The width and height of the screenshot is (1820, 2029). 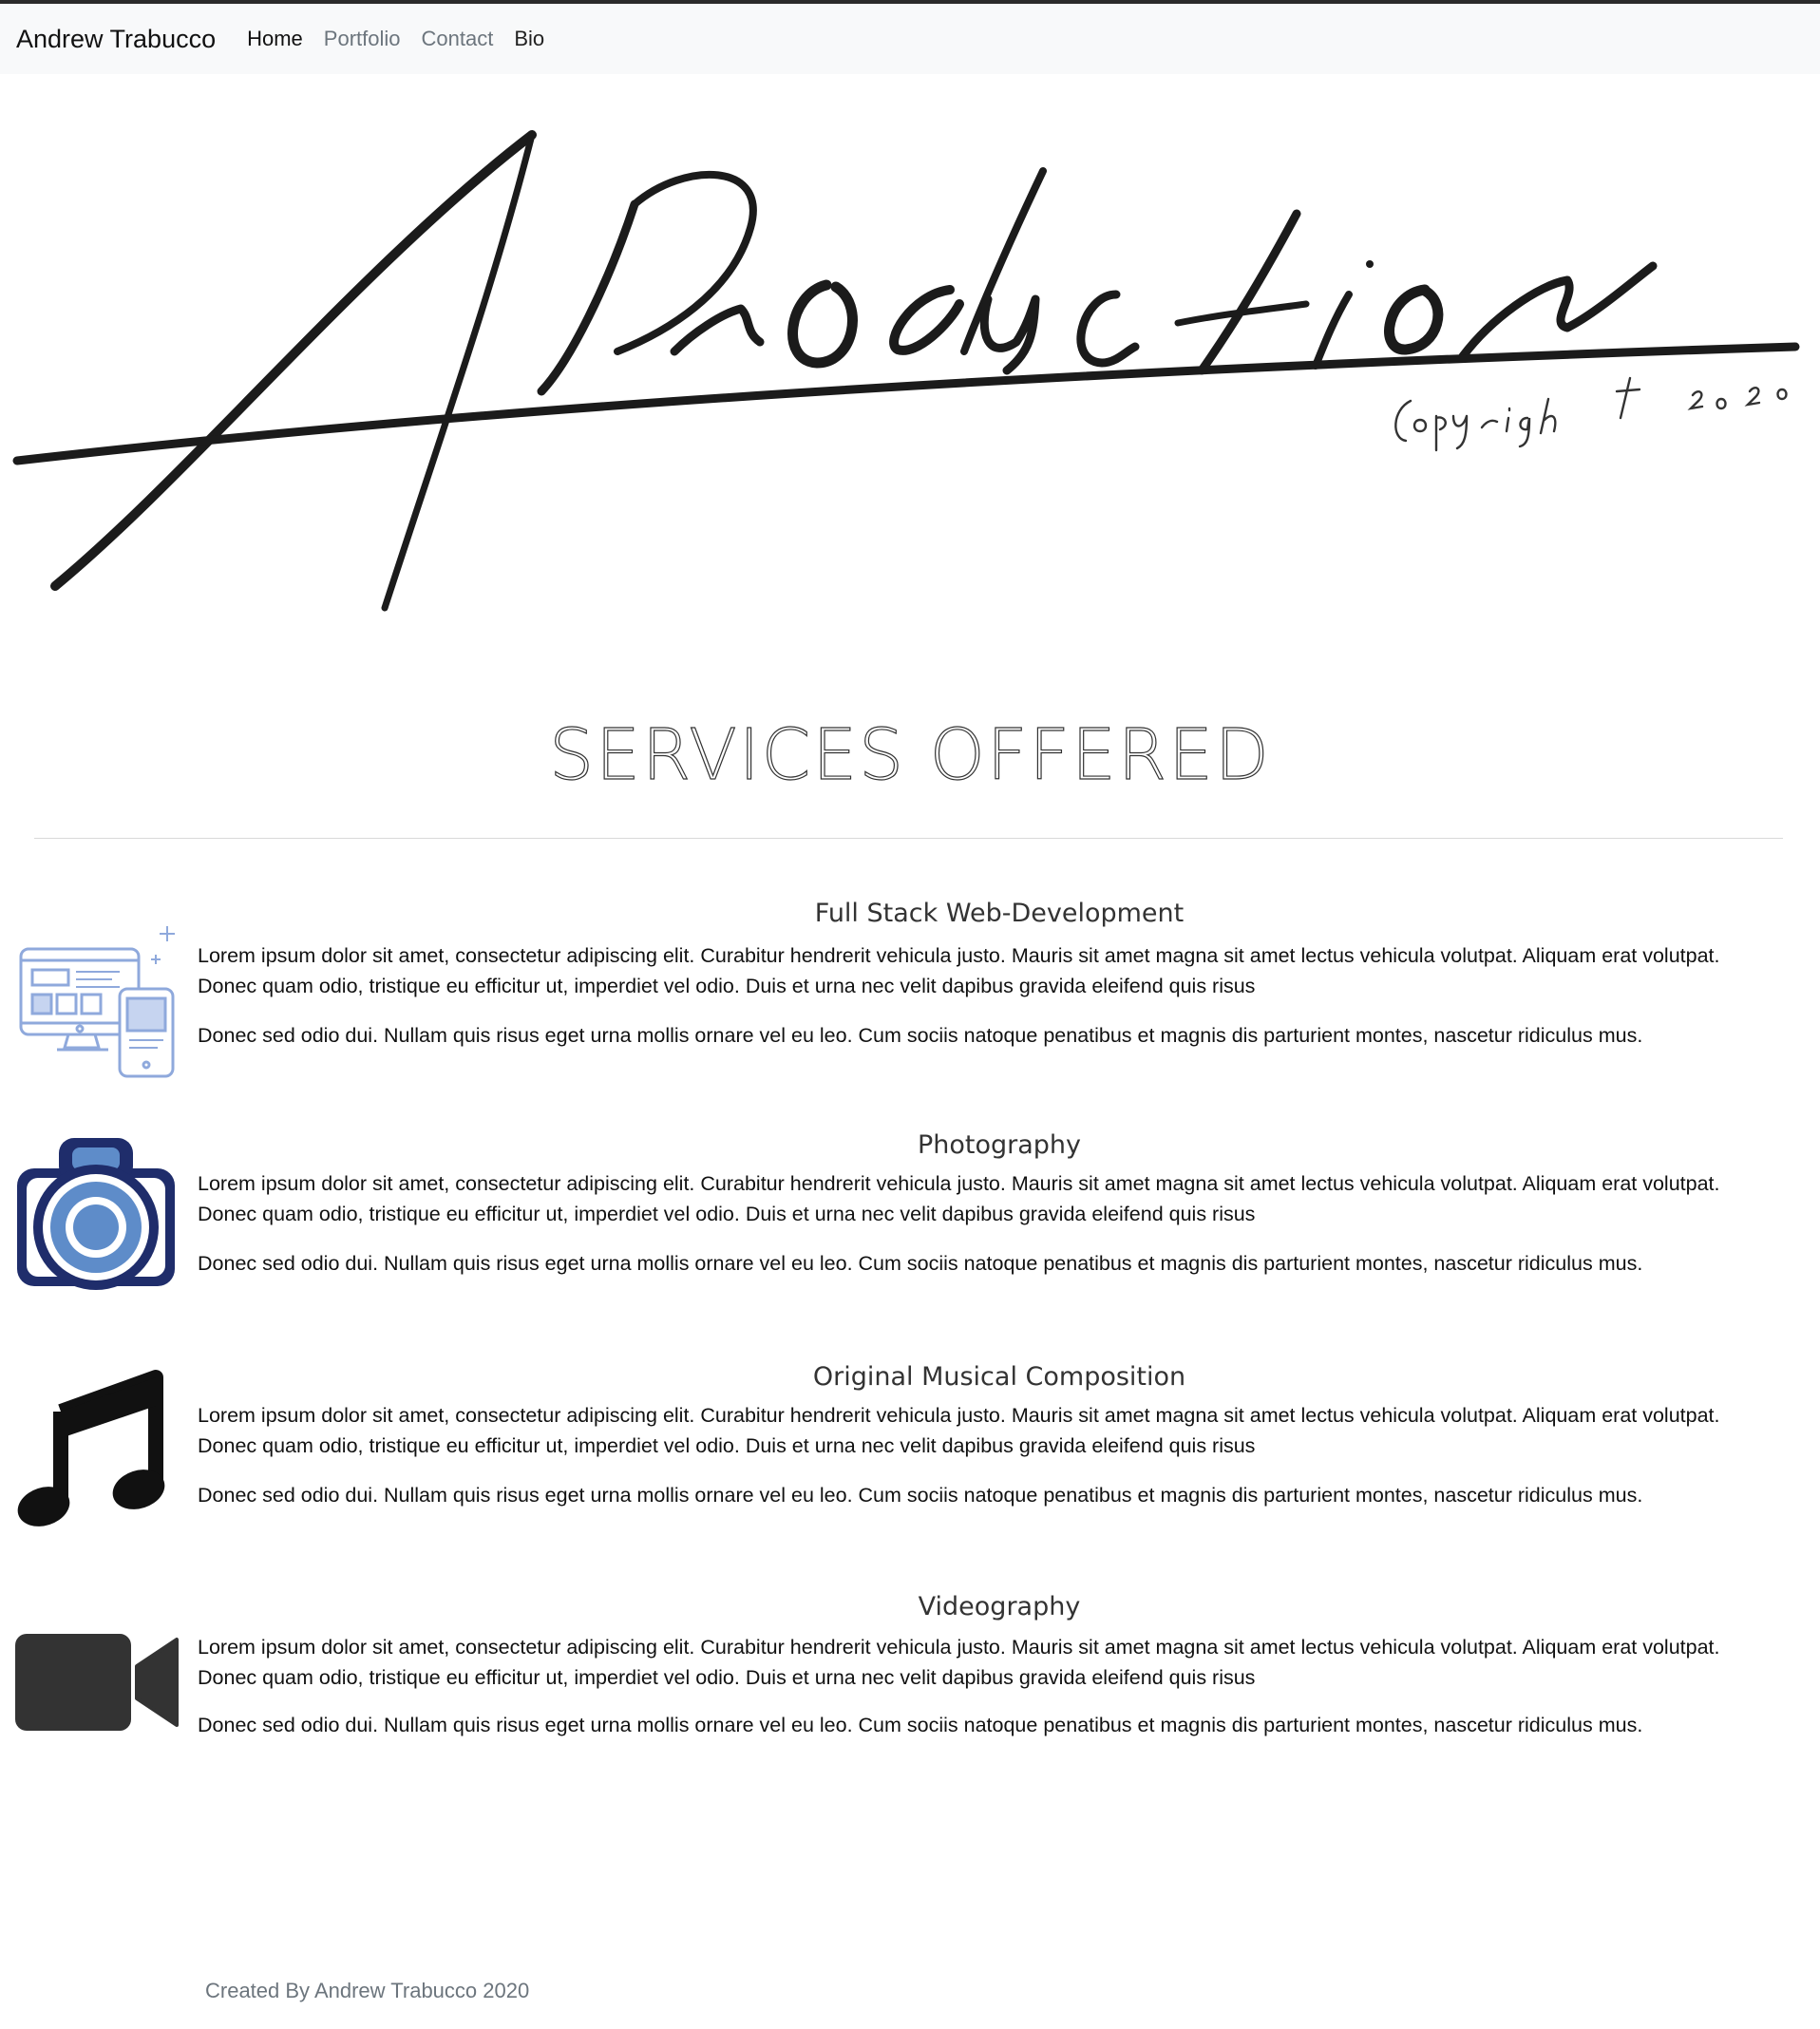 I want to click on service-title-photography: Photography, so click(x=999, y=1145).